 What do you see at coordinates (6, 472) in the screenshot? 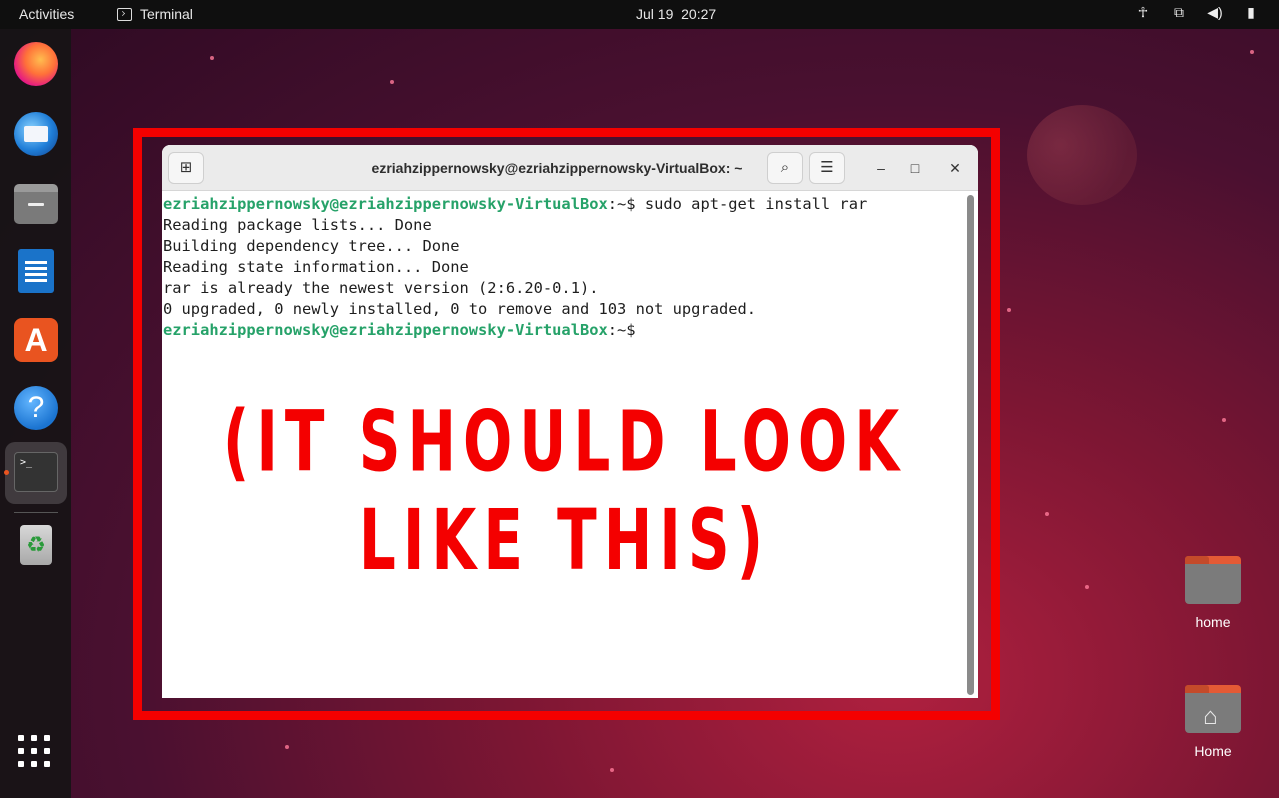
I see `running-indicator` at bounding box center [6, 472].